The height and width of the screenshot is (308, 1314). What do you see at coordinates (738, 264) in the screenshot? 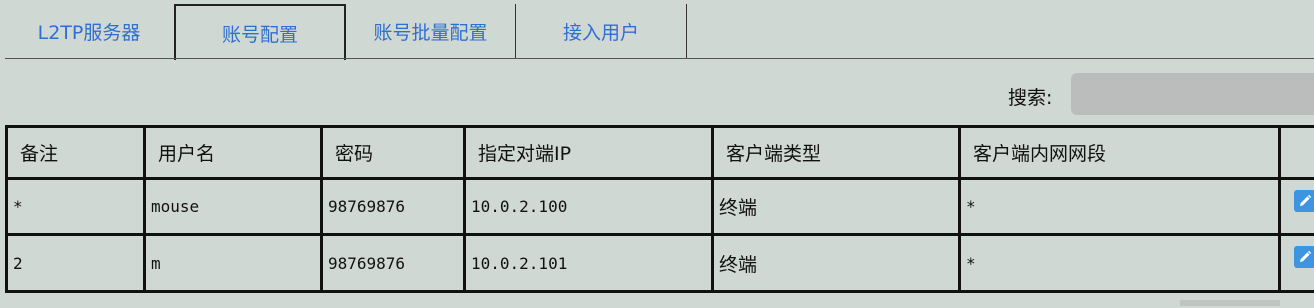
I see `table-row-2-client-type: 终端` at bounding box center [738, 264].